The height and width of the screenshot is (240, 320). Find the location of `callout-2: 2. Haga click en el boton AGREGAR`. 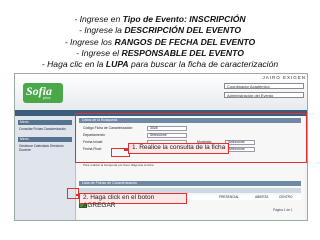

callout-2: 2. Haga click en el boton AGREGAR is located at coordinates (133, 201).